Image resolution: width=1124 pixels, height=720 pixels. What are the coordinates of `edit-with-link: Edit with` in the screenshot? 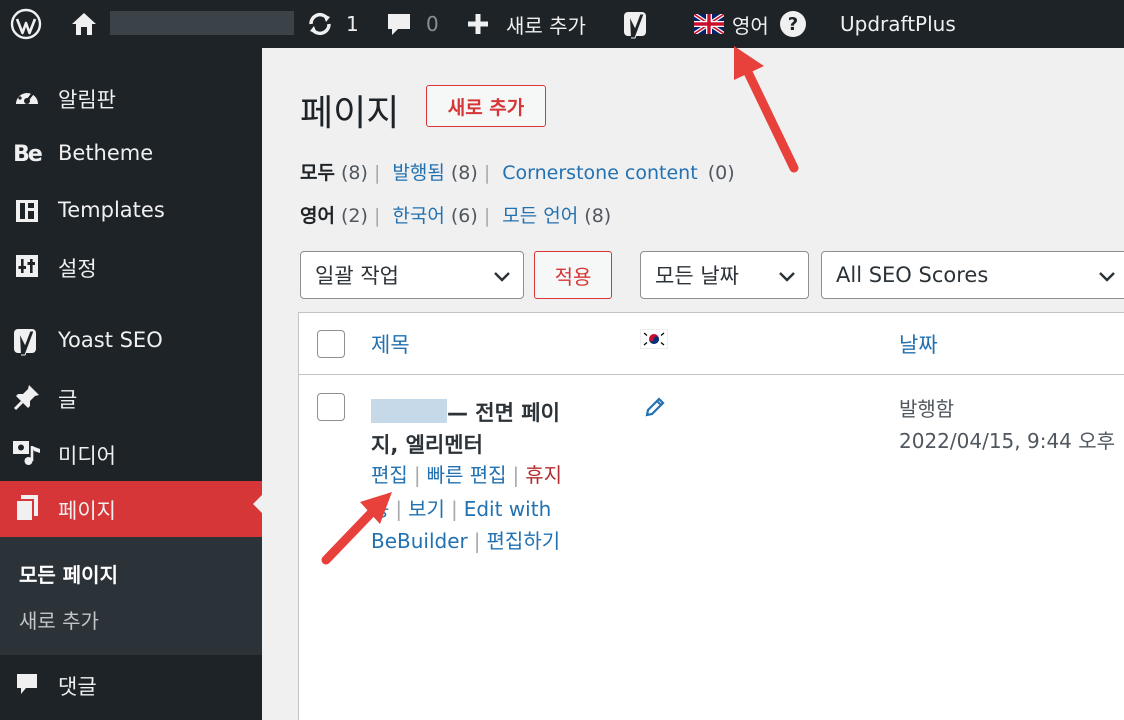 It's located at (508, 509).